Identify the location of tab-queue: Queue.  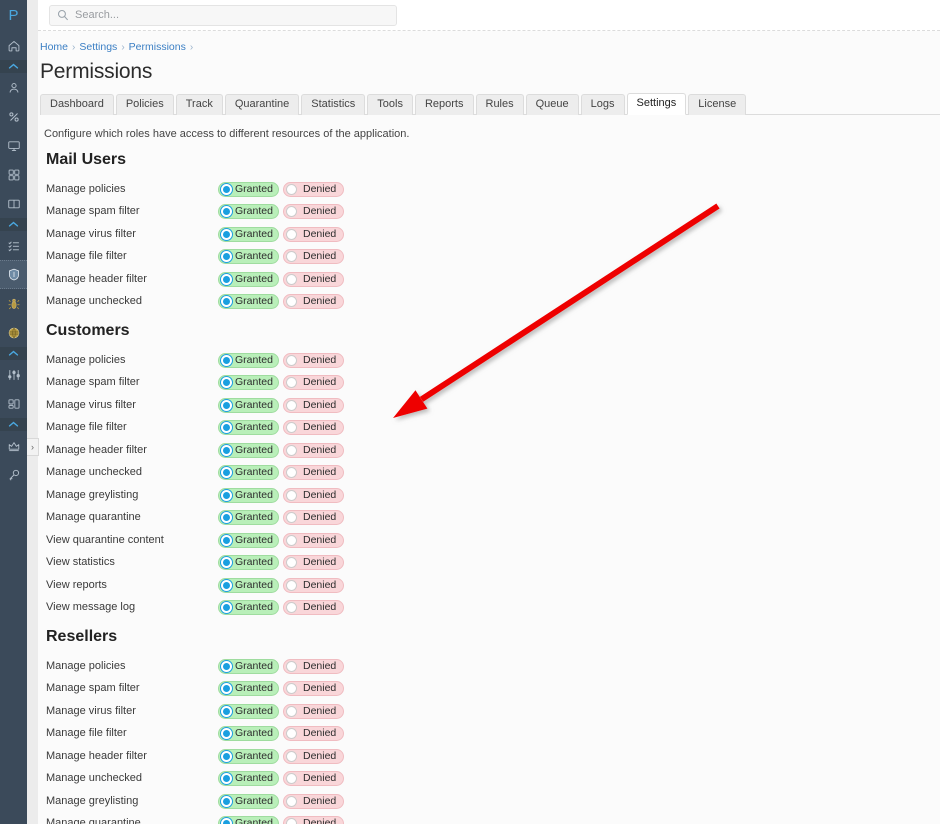
(552, 104).